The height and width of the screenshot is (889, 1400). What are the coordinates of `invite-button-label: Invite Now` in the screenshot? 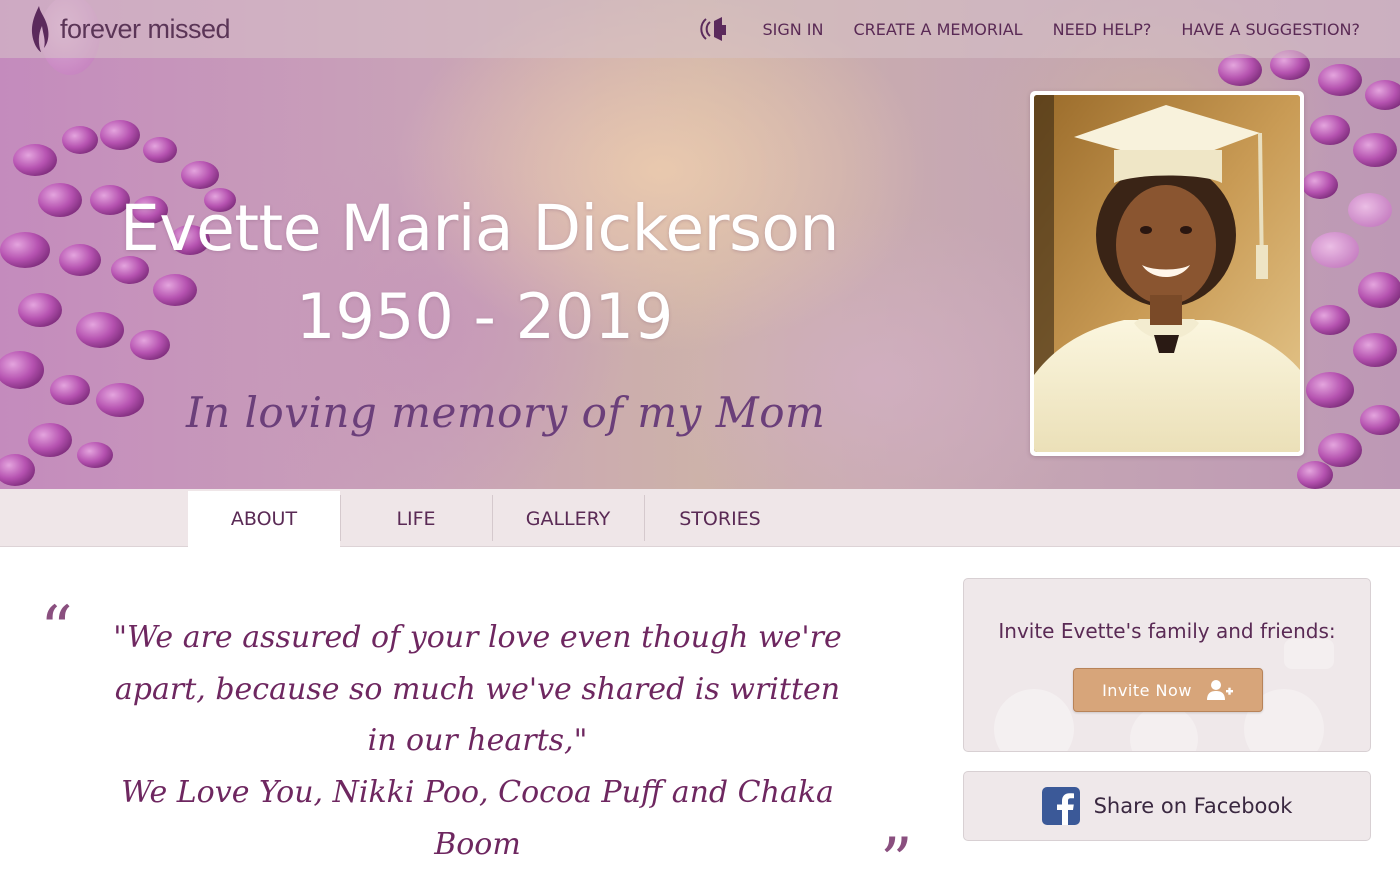 It's located at (1147, 690).